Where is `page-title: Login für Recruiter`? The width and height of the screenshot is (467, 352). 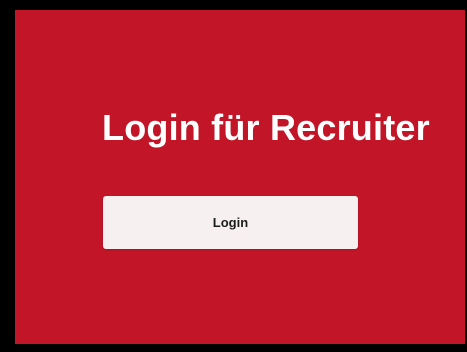
page-title: Login für Recruiter is located at coordinates (266, 127).